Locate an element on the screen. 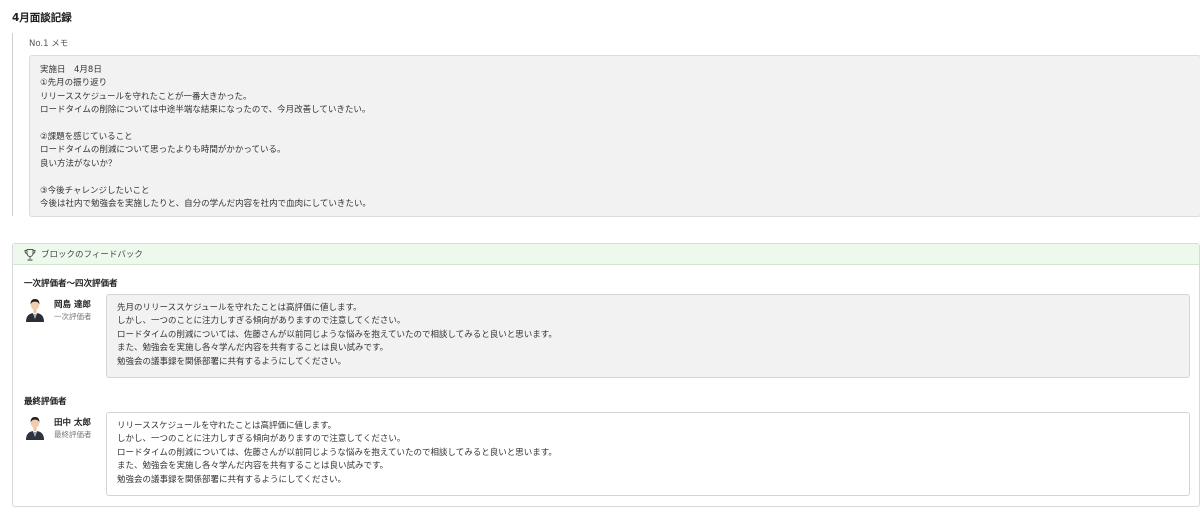 The image size is (1200, 519). evaluator-name: 田中 太郎 is located at coordinates (72, 423).